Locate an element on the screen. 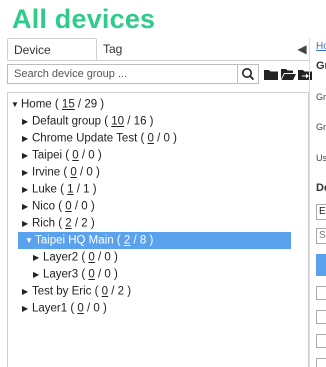 The image size is (326, 367). tree-node: ▶ Test by Eric ( 0 / 2 ) is located at coordinates (76, 291).